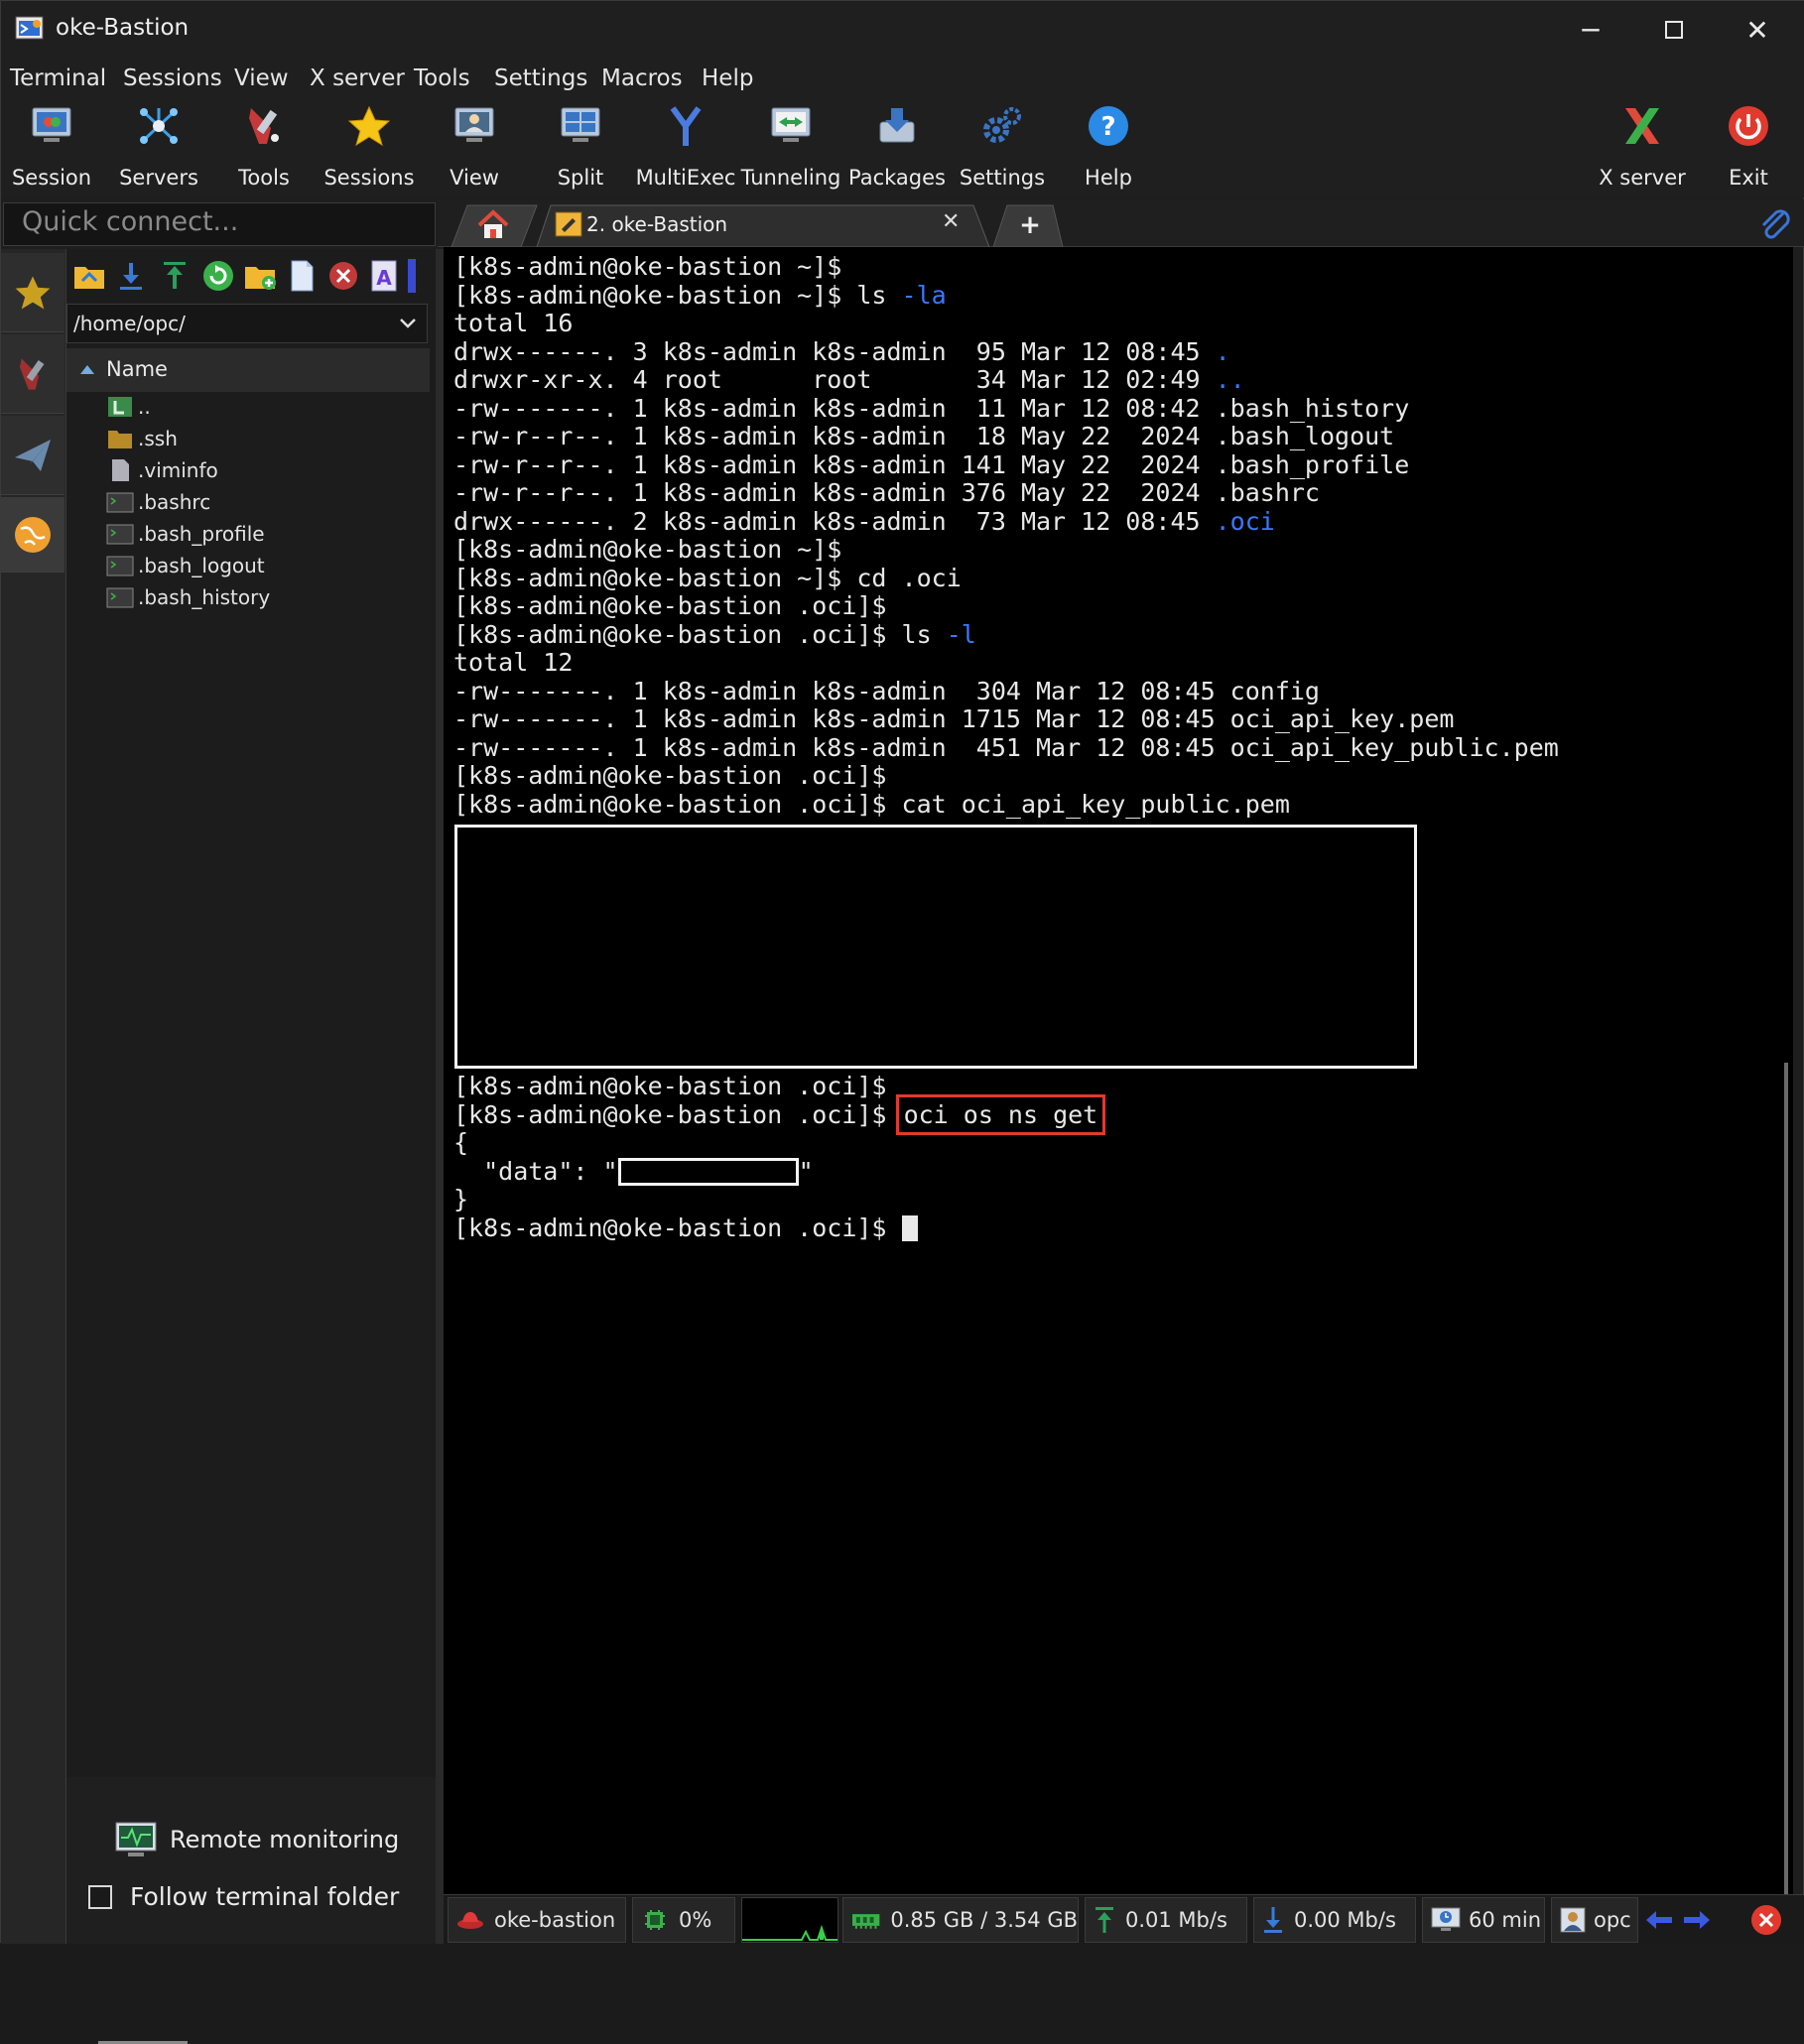 This screenshot has height=2044, width=1804. What do you see at coordinates (100, 1896) in the screenshot?
I see `follow-folder-checkbox` at bounding box center [100, 1896].